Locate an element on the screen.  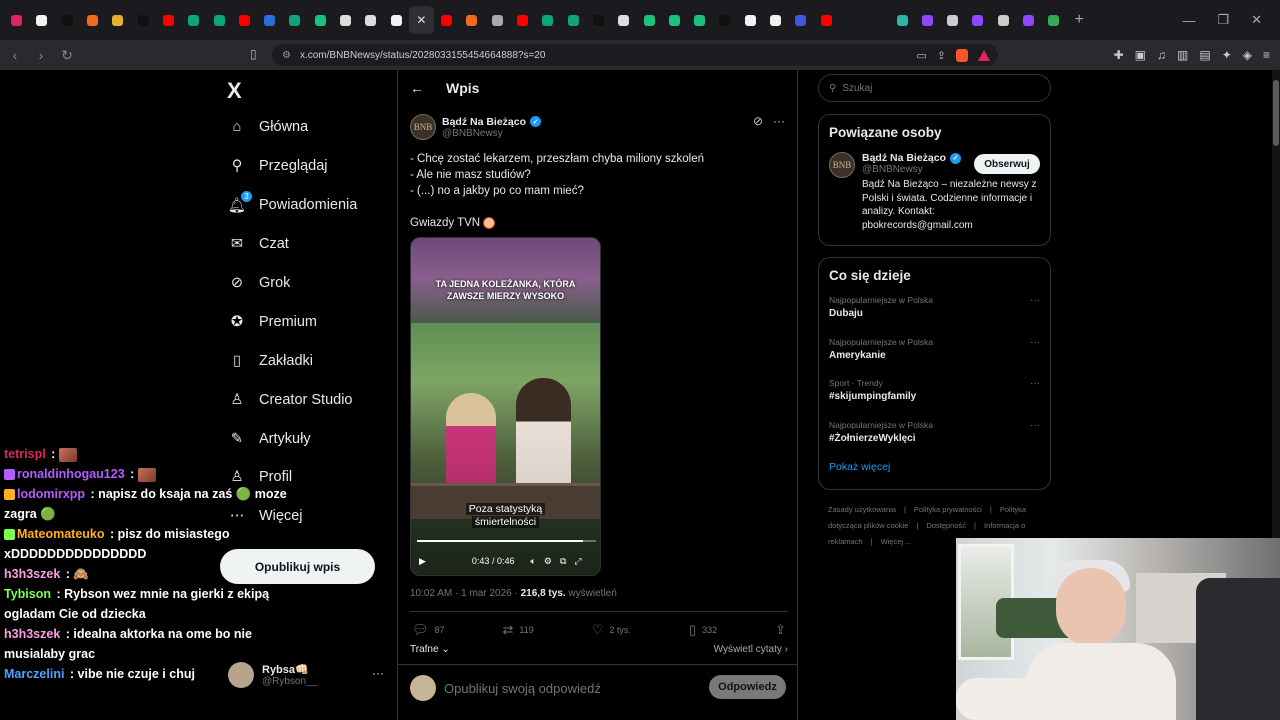
back-arrow-icon: ← is located at coordinates (417, 88).